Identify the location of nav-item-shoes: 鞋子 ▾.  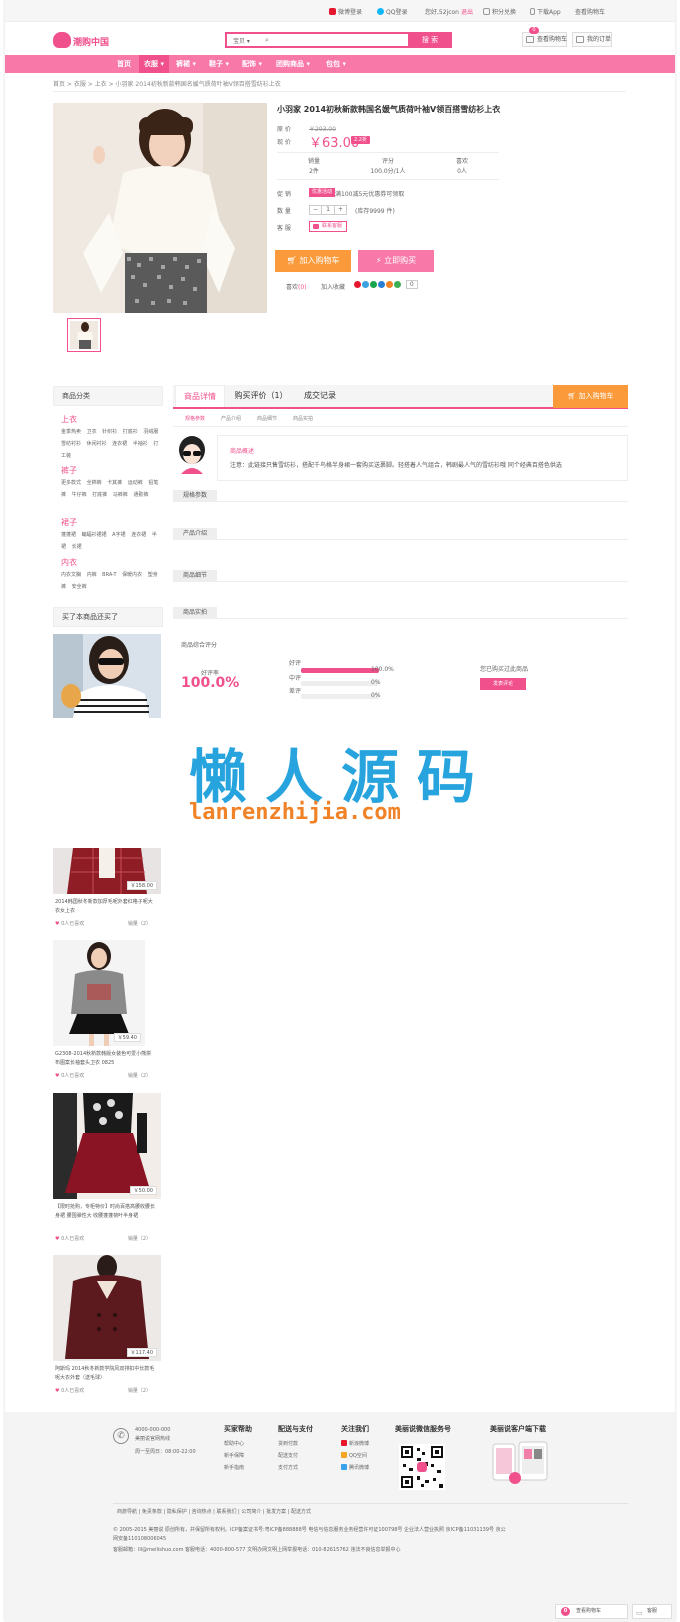
(219, 64).